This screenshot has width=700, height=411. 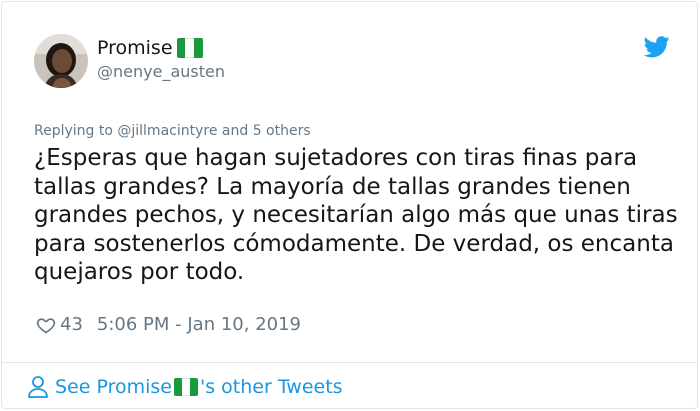 What do you see at coordinates (657, 47) in the screenshot?
I see `twitter-bird-icon` at bounding box center [657, 47].